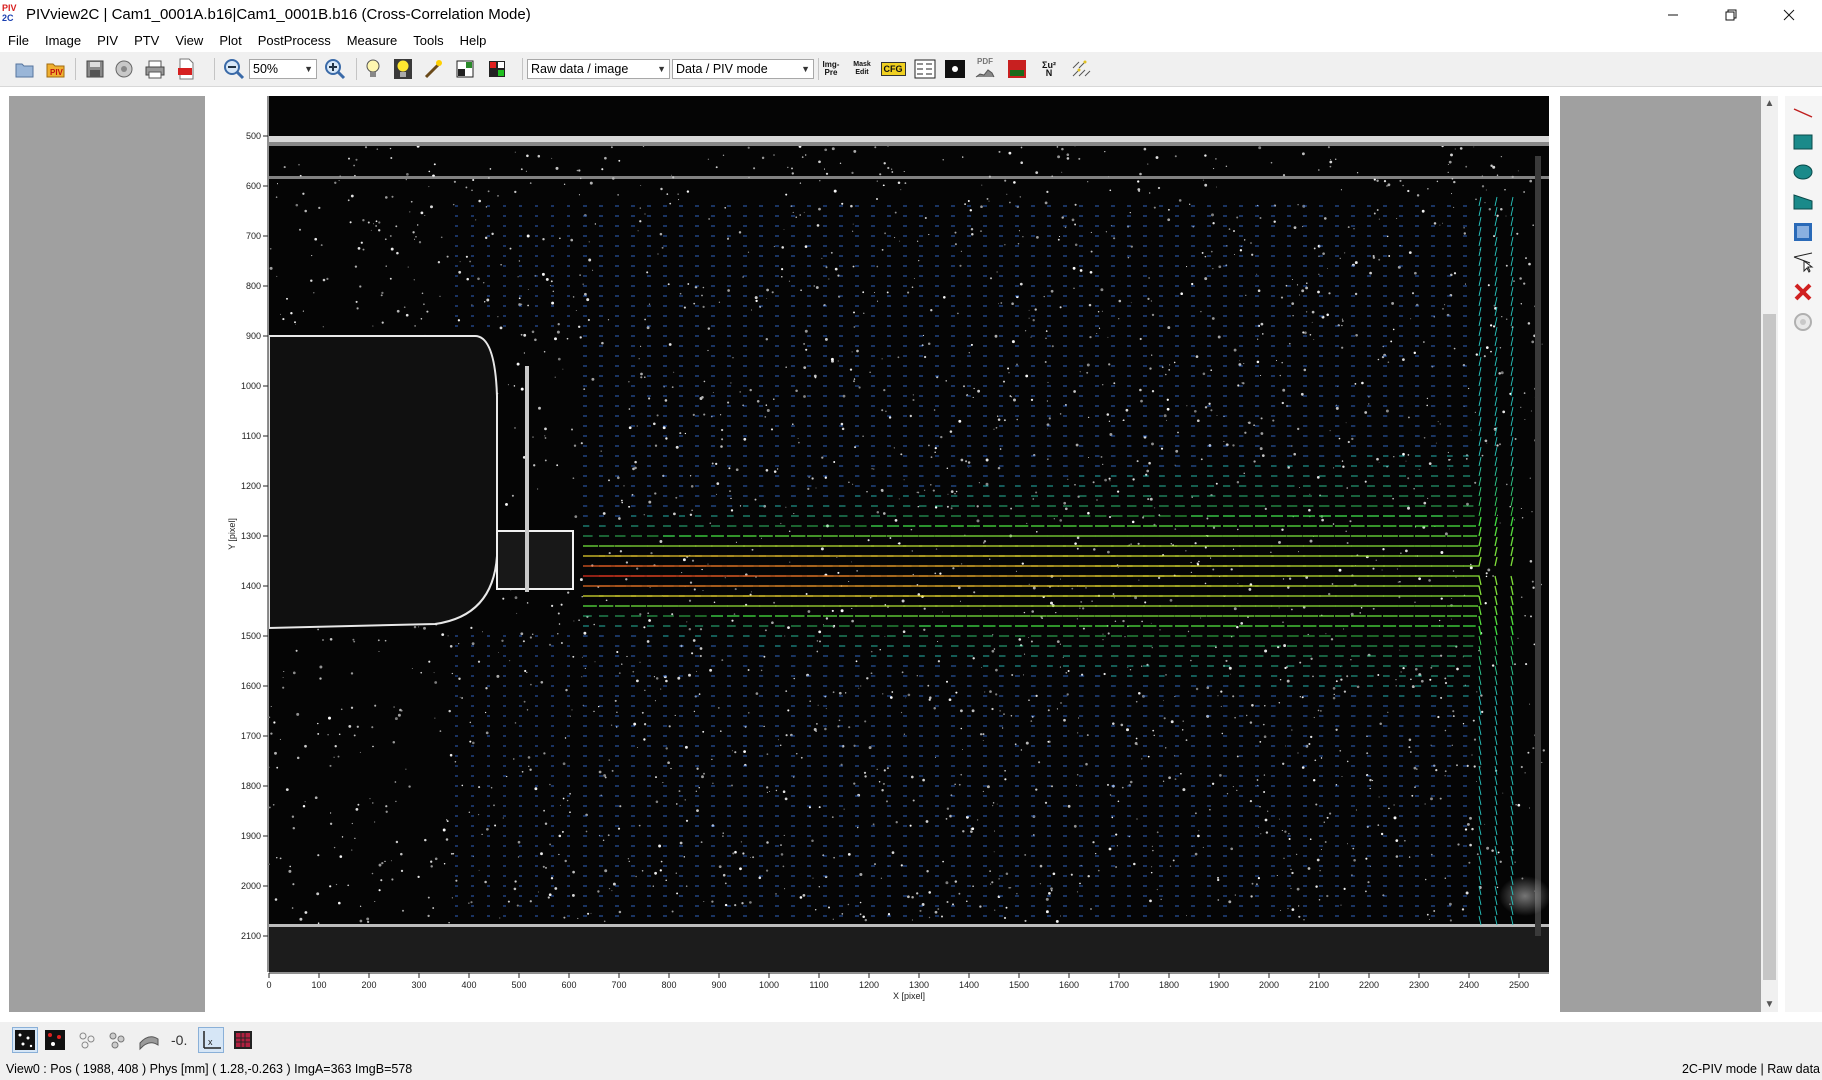 The height and width of the screenshot is (1080, 1822). Describe the element at coordinates (465, 69) in the screenshot. I see `layout-grid-button` at that location.